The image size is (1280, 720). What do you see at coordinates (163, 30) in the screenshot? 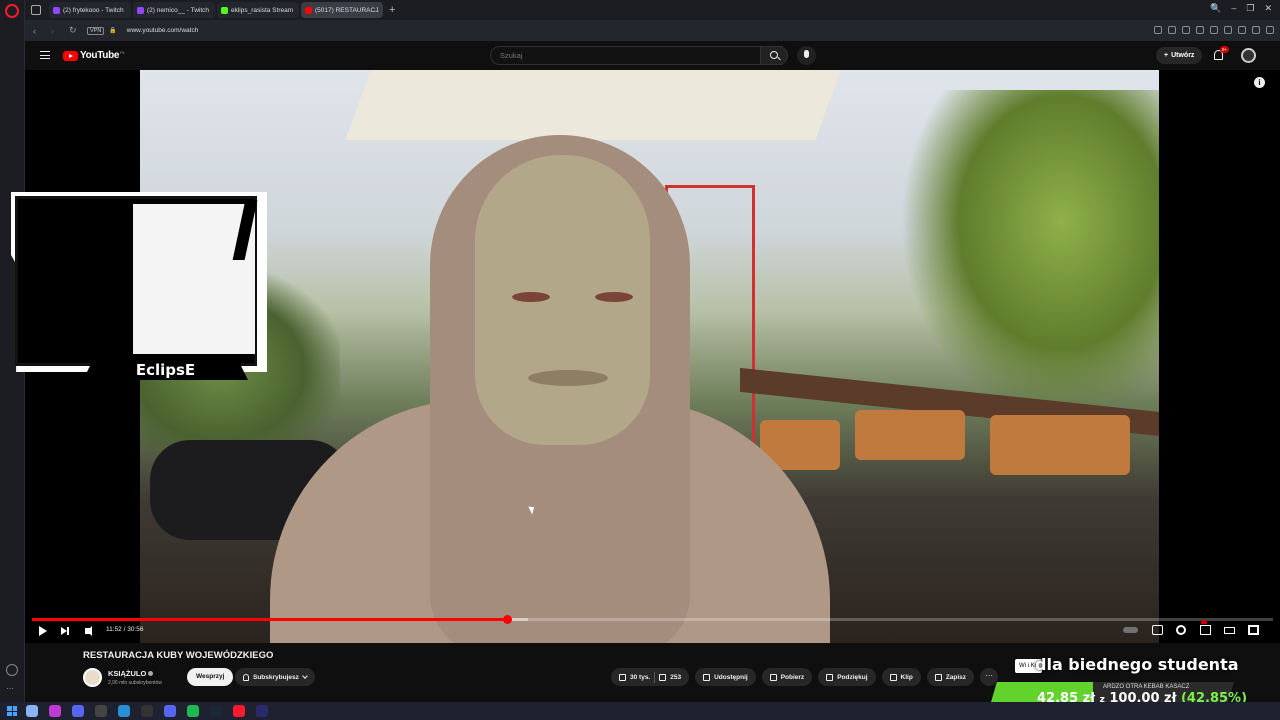
I see `url-field: www.youtube.com/watch` at bounding box center [163, 30].